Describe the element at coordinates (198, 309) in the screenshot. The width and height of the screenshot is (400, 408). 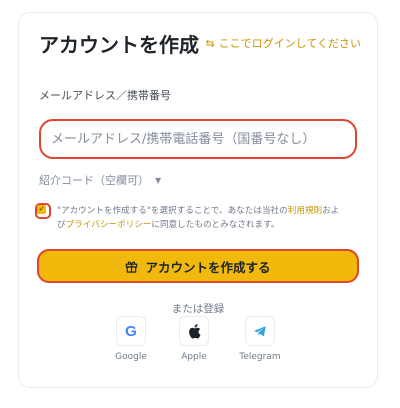
I see `or-register-divider: または登録` at that location.